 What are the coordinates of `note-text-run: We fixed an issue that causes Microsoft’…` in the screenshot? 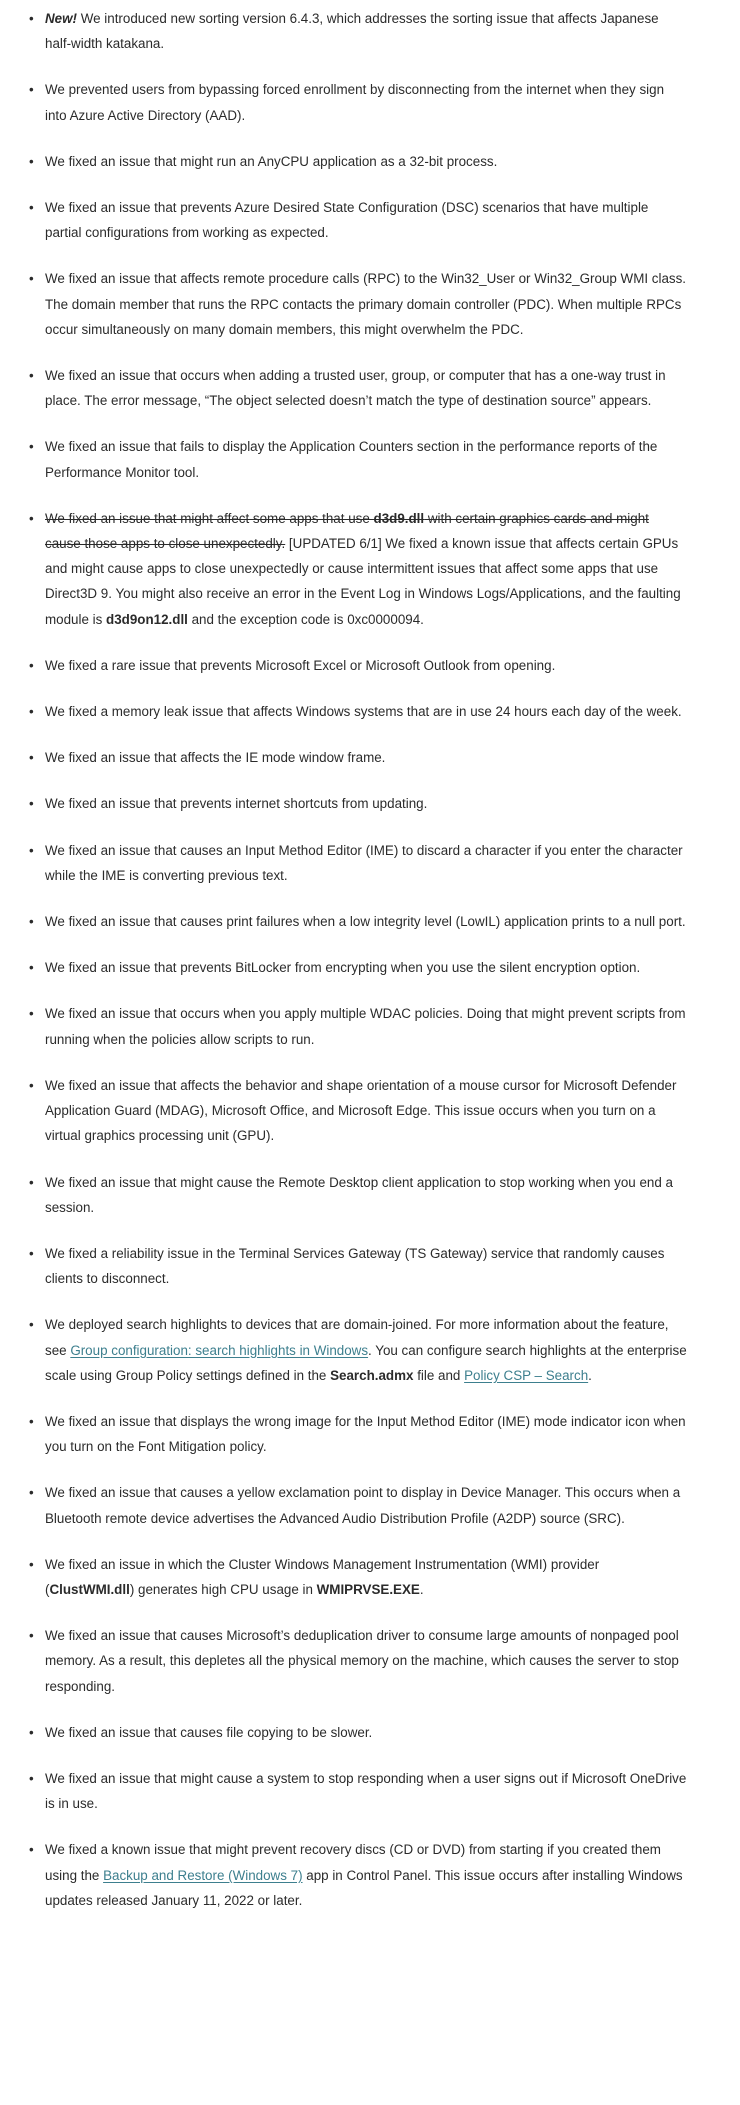 It's located at (362, 1661).